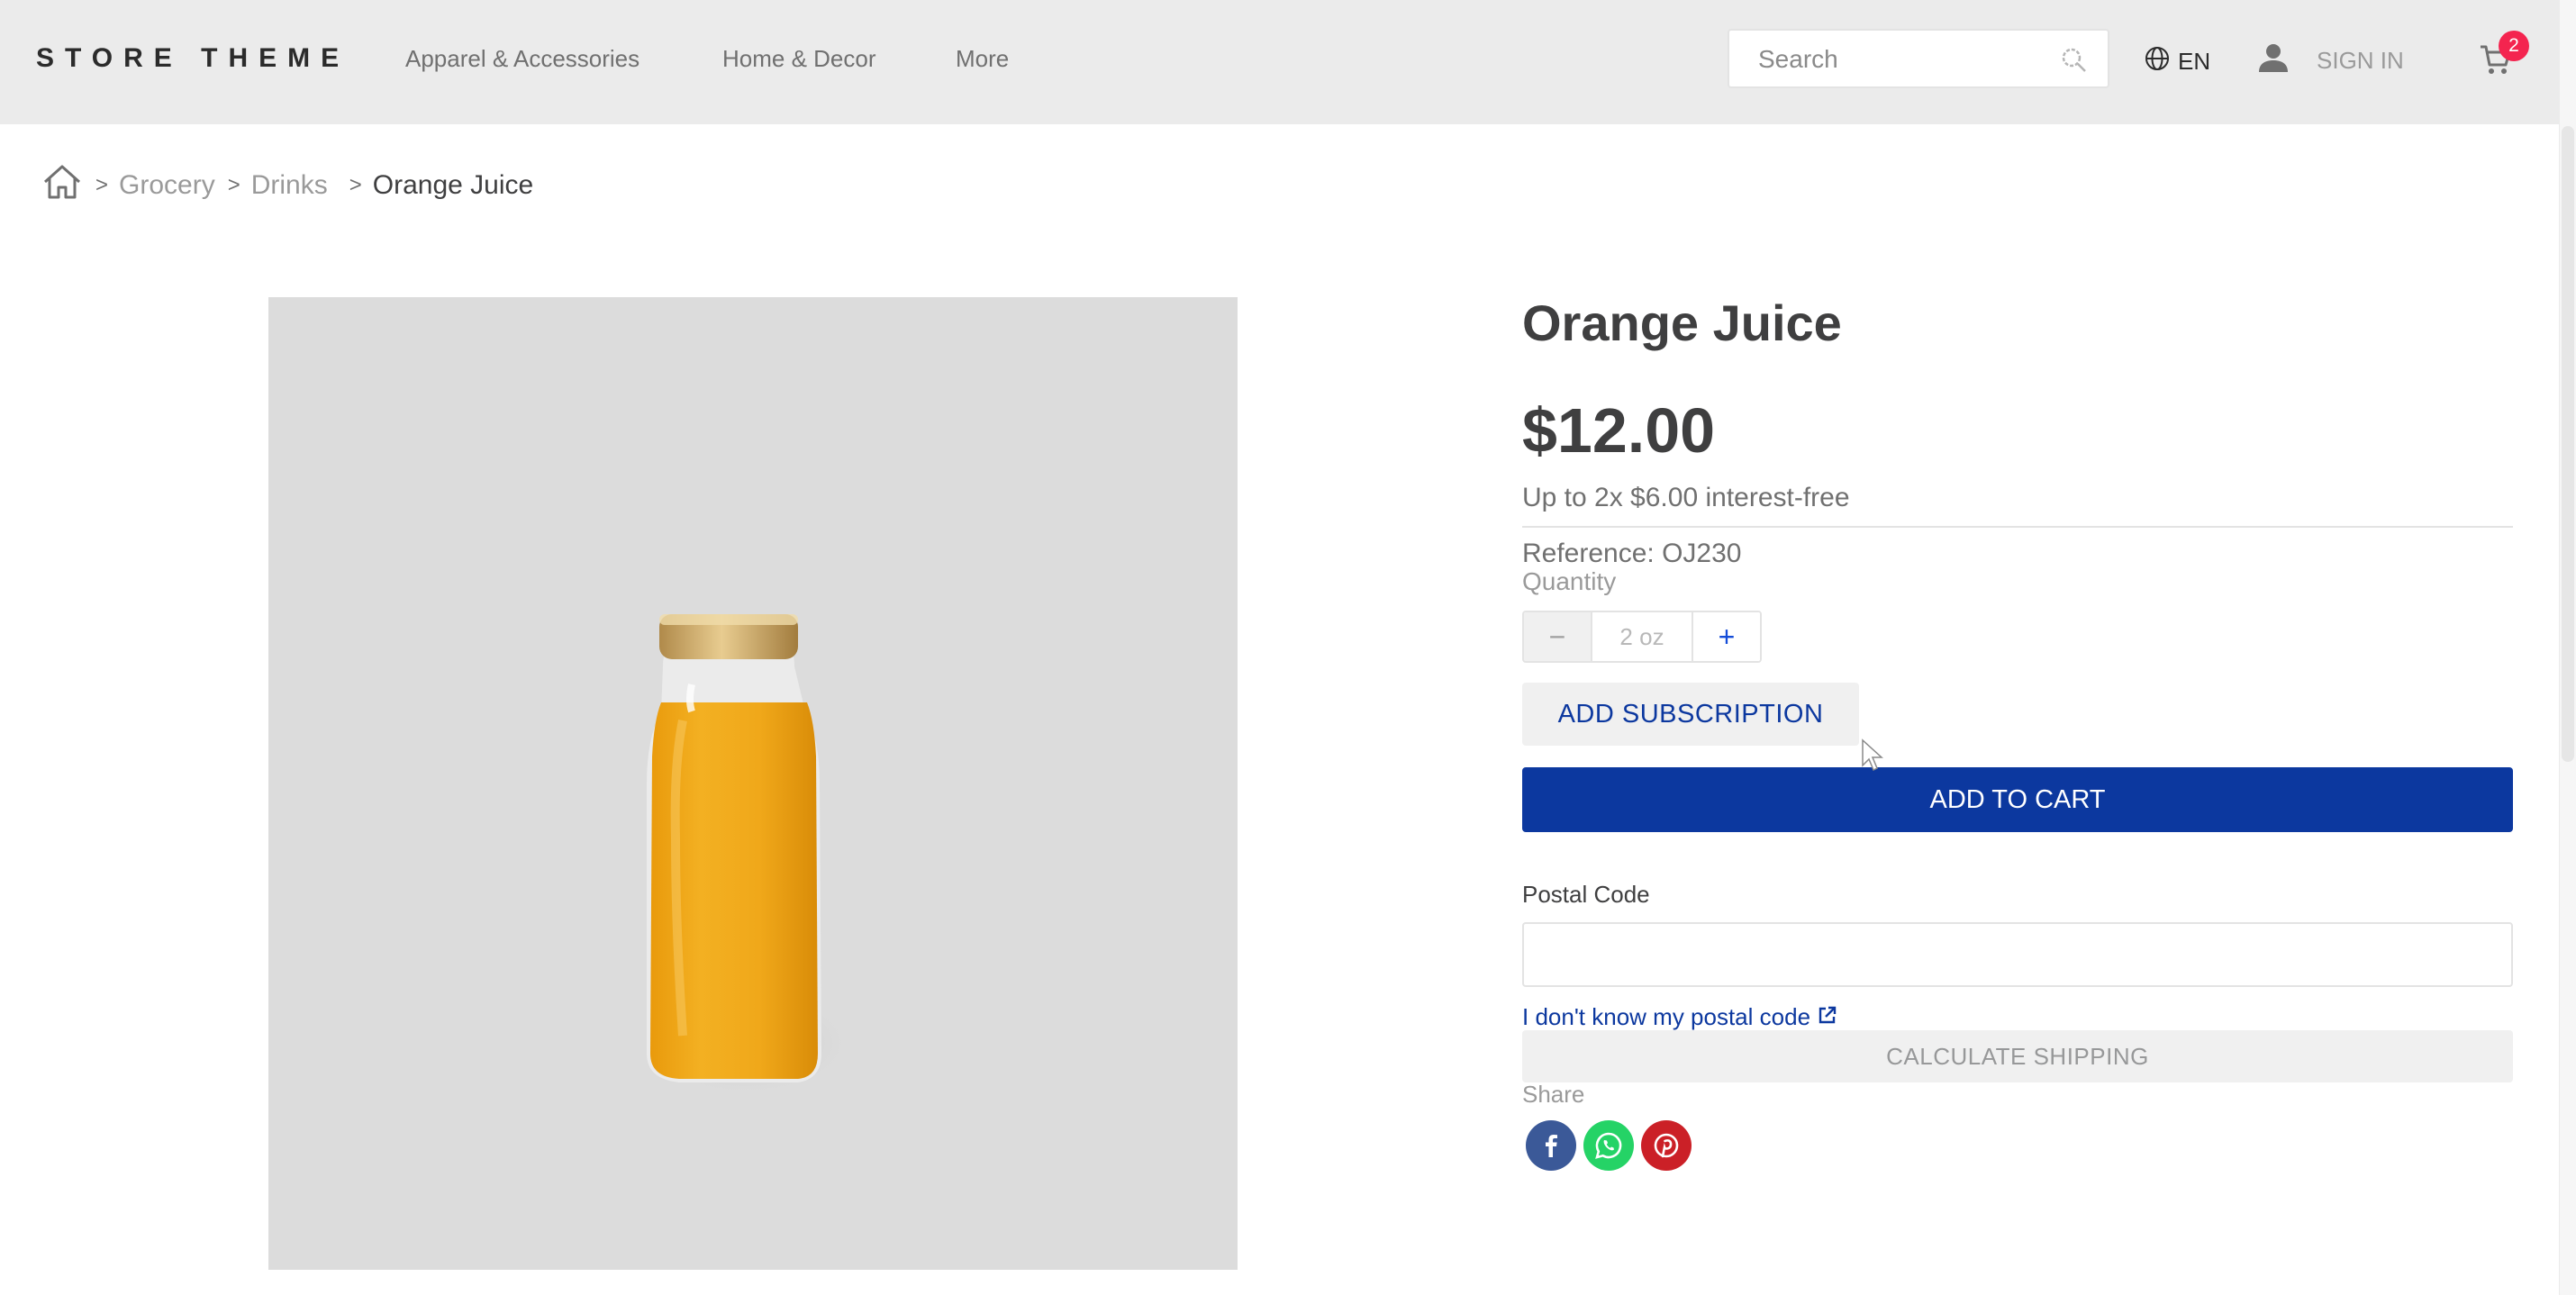  I want to click on store-logo: STORE THEME, so click(192, 58).